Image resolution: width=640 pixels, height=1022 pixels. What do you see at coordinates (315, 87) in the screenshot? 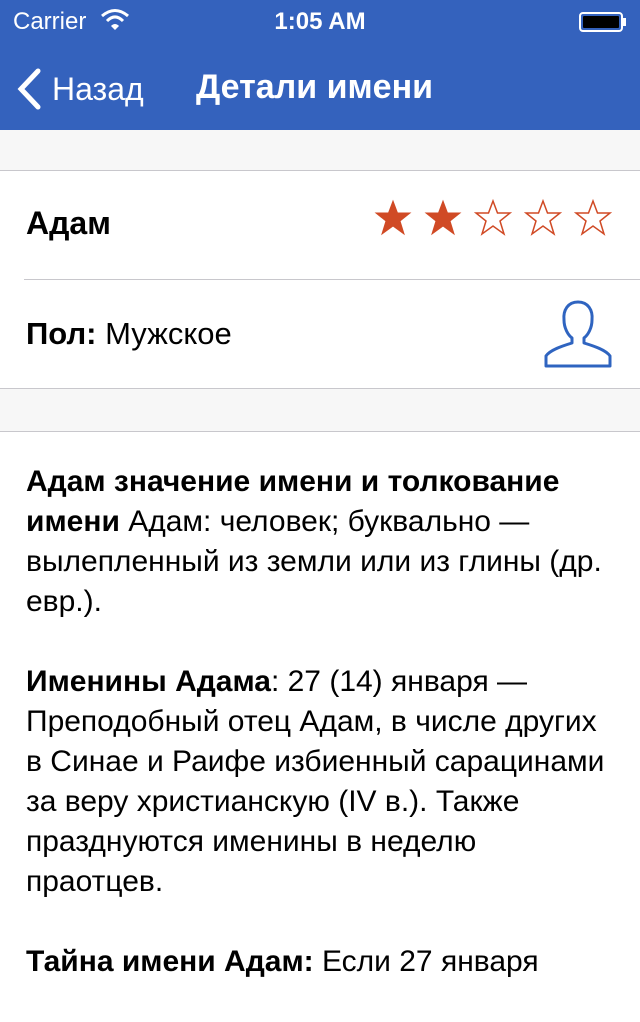
I see `page-title: Детали имени` at bounding box center [315, 87].